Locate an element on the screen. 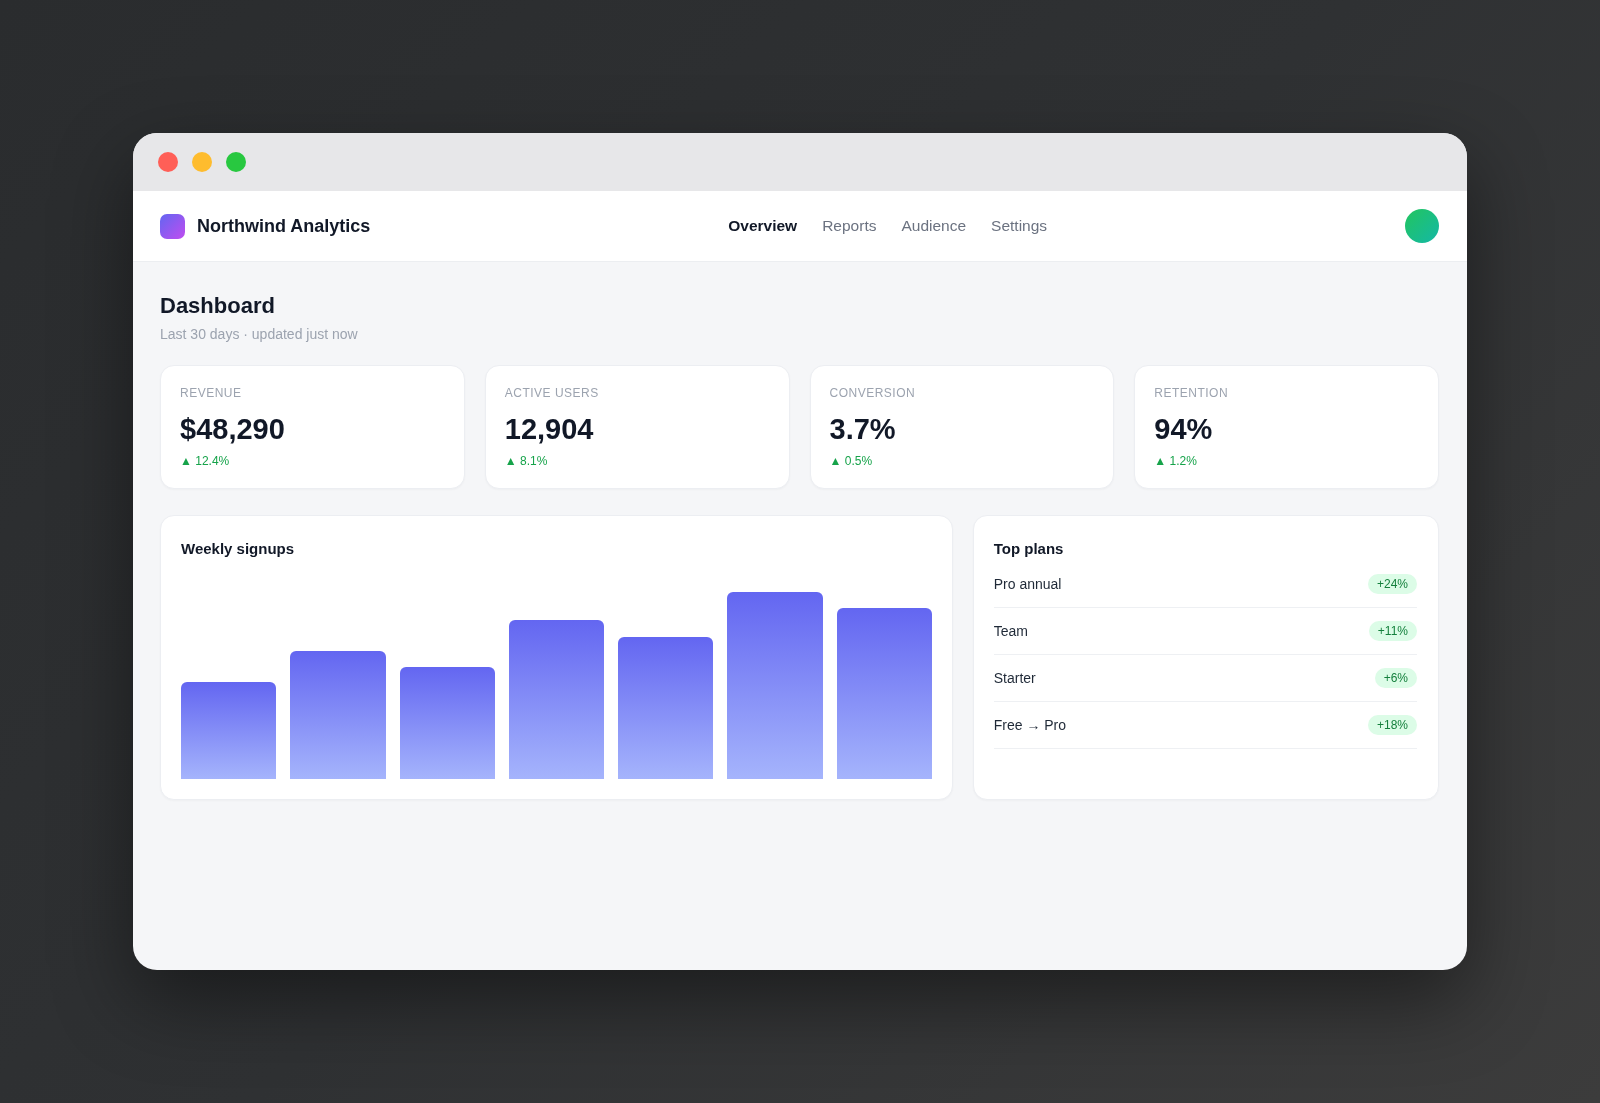 The width and height of the screenshot is (1600, 1103). nav-link: Overview is located at coordinates (763, 226).